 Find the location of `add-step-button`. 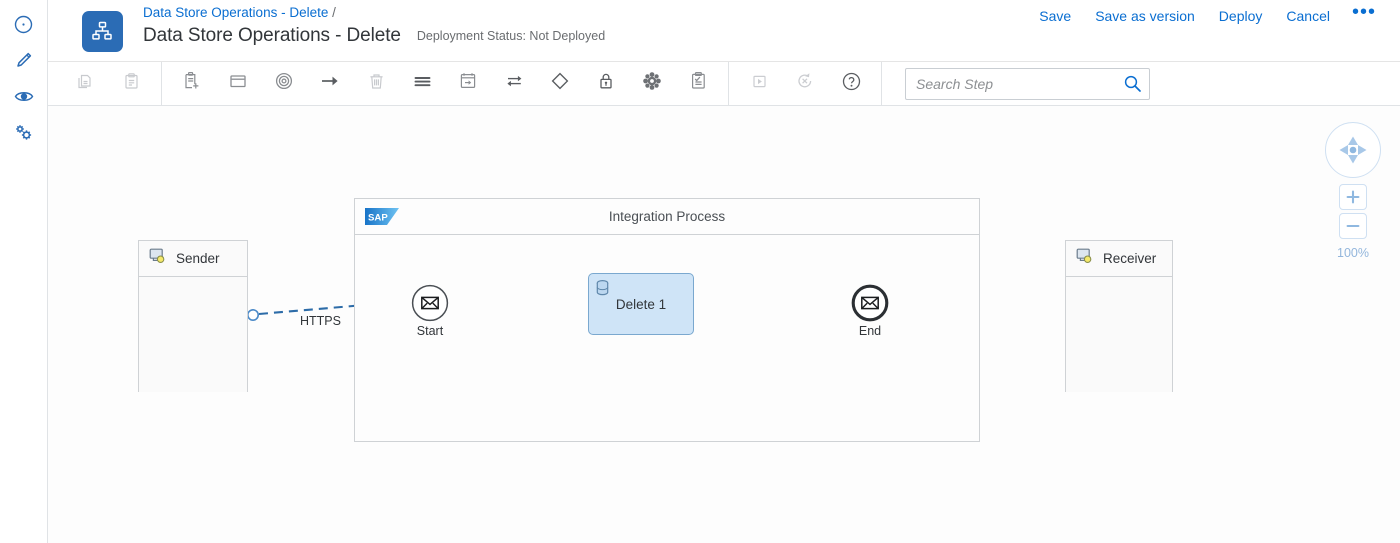

add-step-button is located at coordinates (192, 84).